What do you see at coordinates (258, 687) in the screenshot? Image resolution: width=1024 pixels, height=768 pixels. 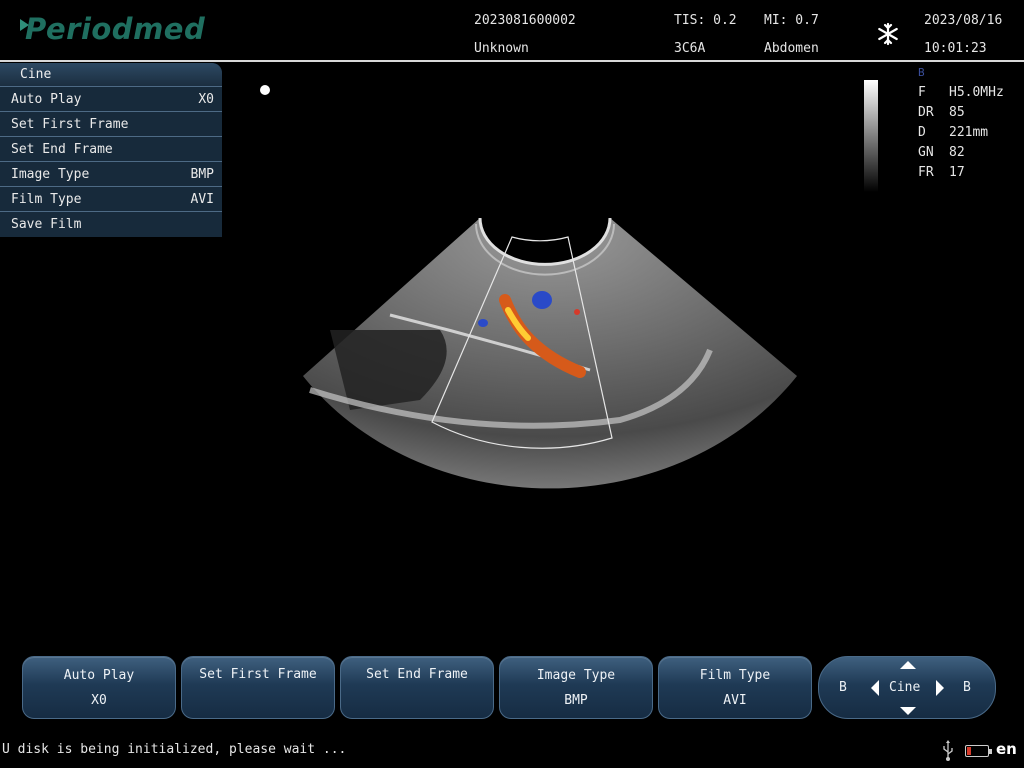 I see `softkey-set-first-frame: Set First Frame` at bounding box center [258, 687].